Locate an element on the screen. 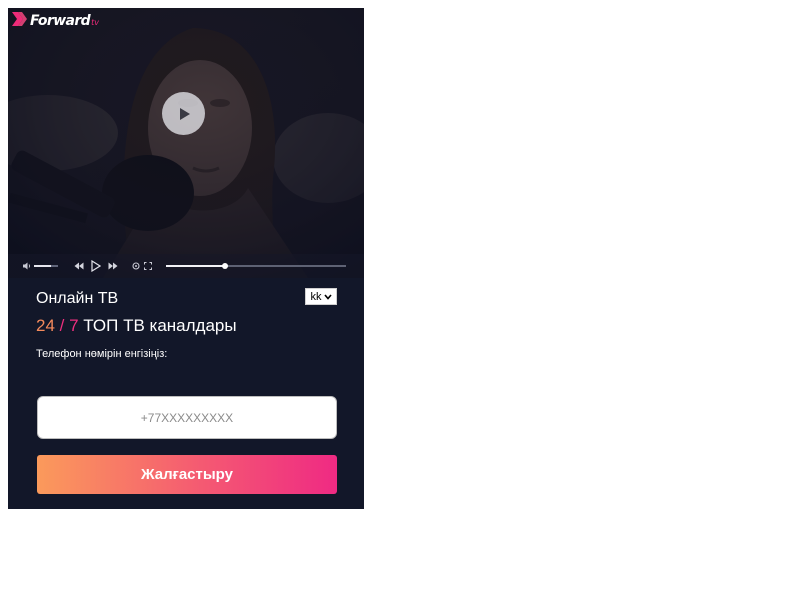  volume-slider is located at coordinates (46, 266).